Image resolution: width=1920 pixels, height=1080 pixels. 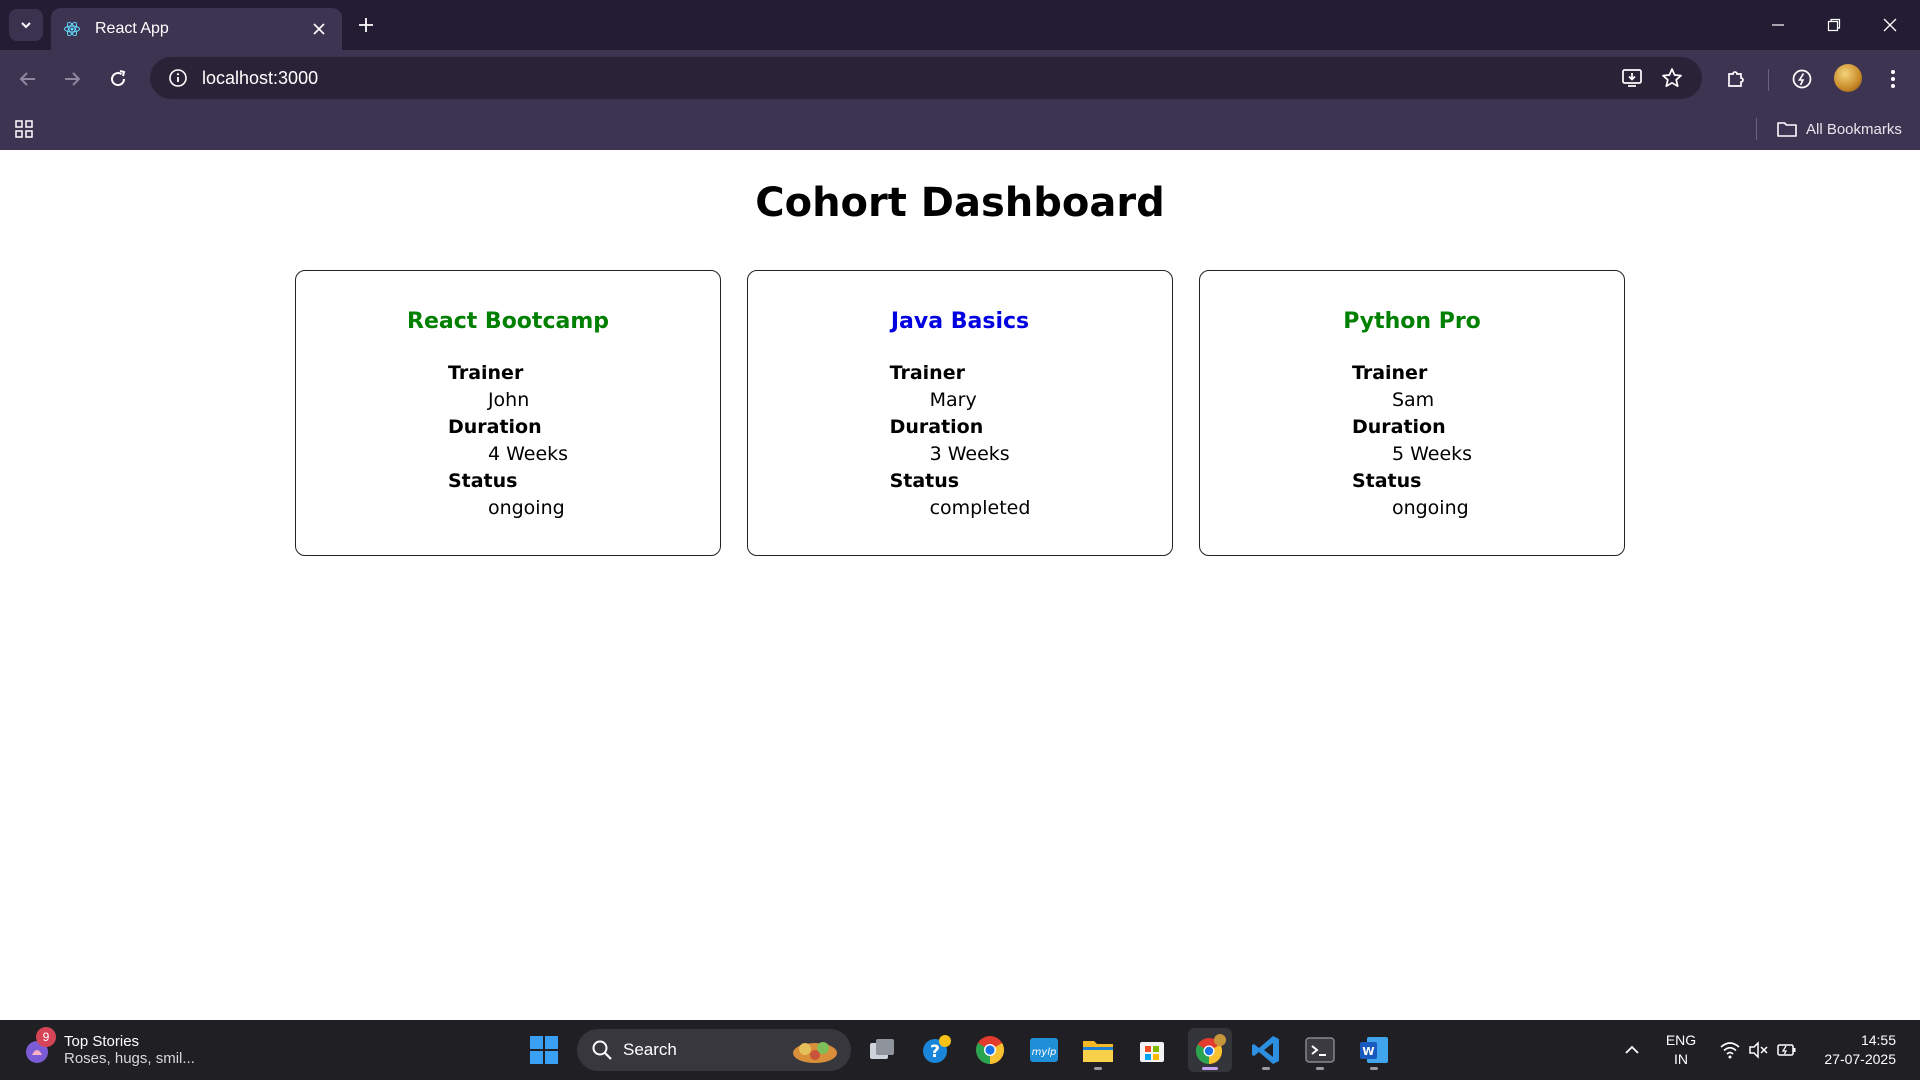 What do you see at coordinates (178, 78) in the screenshot?
I see `site-info-icon` at bounding box center [178, 78].